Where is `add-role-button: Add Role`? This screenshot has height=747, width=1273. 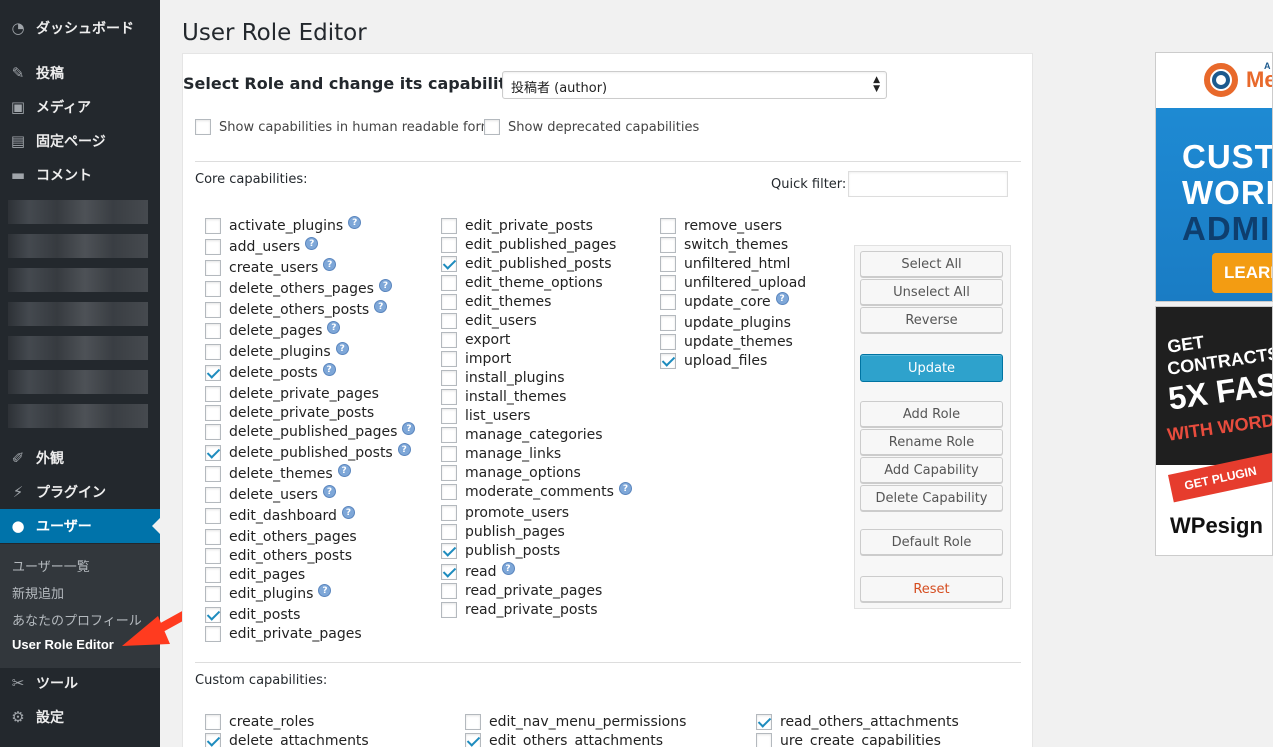 add-role-button: Add Role is located at coordinates (931, 414).